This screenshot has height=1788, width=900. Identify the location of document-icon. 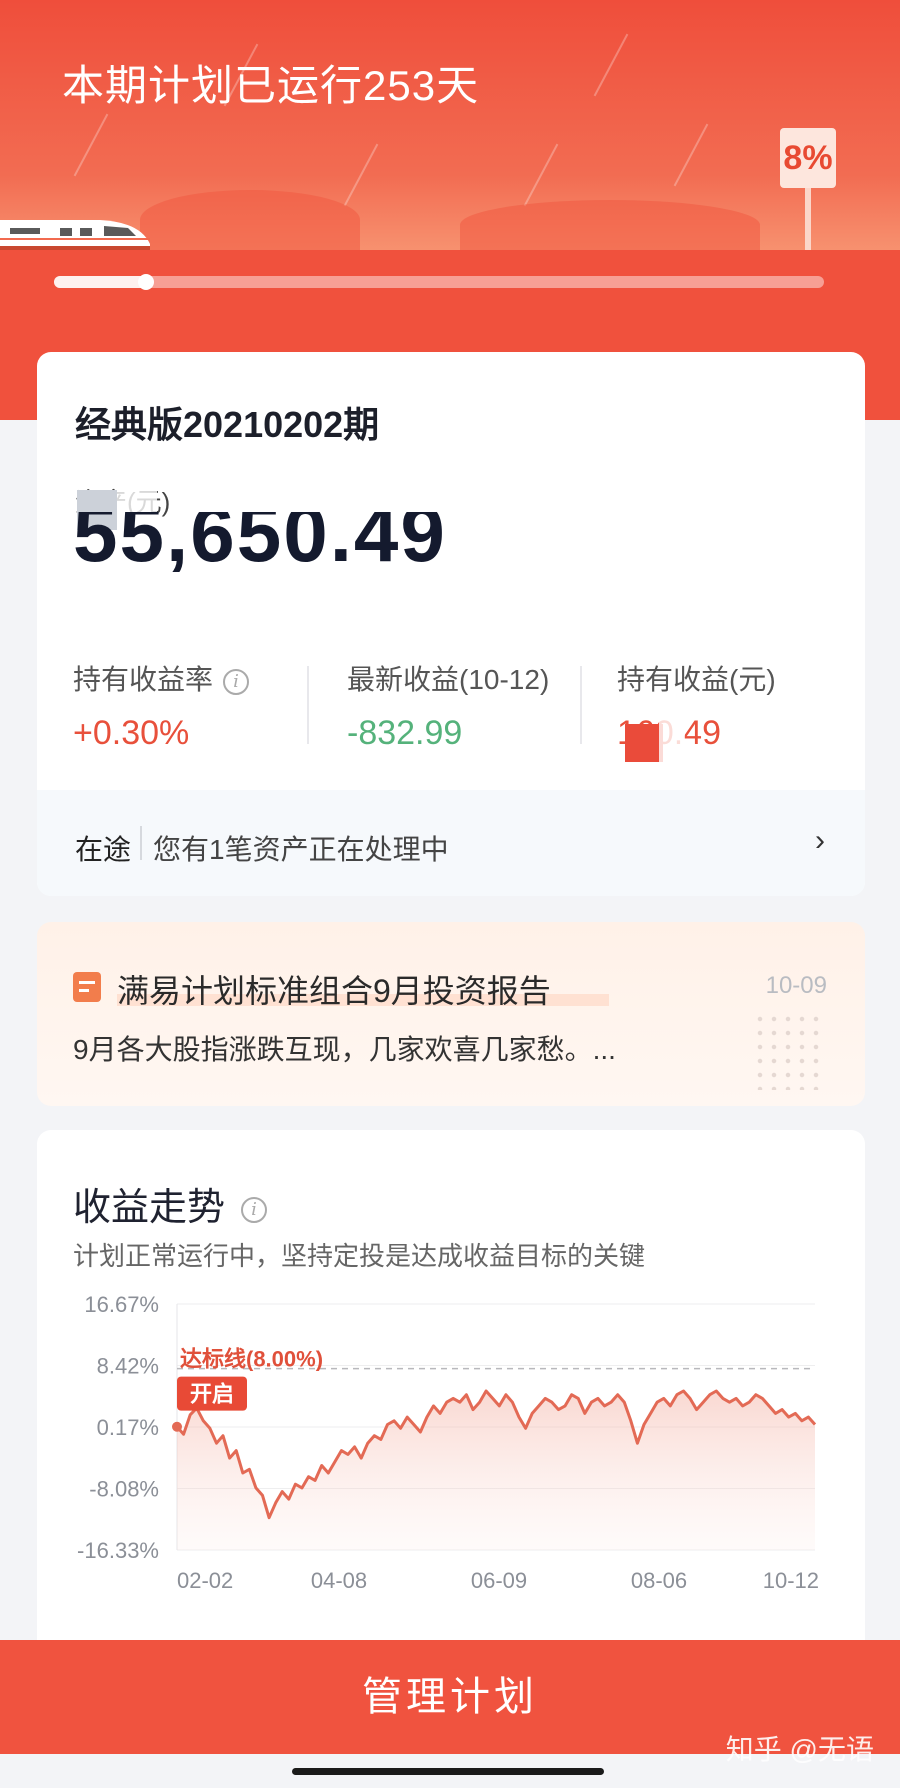
(87, 987).